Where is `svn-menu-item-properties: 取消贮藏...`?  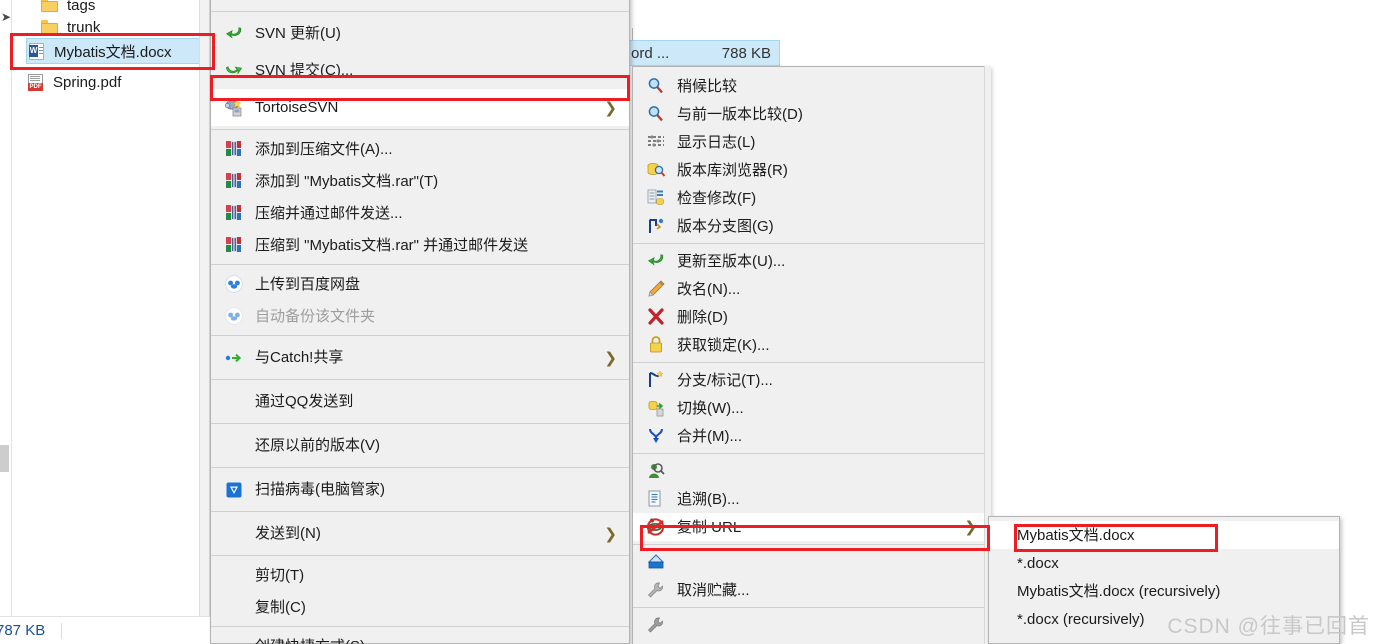
svn-menu-item-properties: 取消贮藏... is located at coordinates (811, 590).